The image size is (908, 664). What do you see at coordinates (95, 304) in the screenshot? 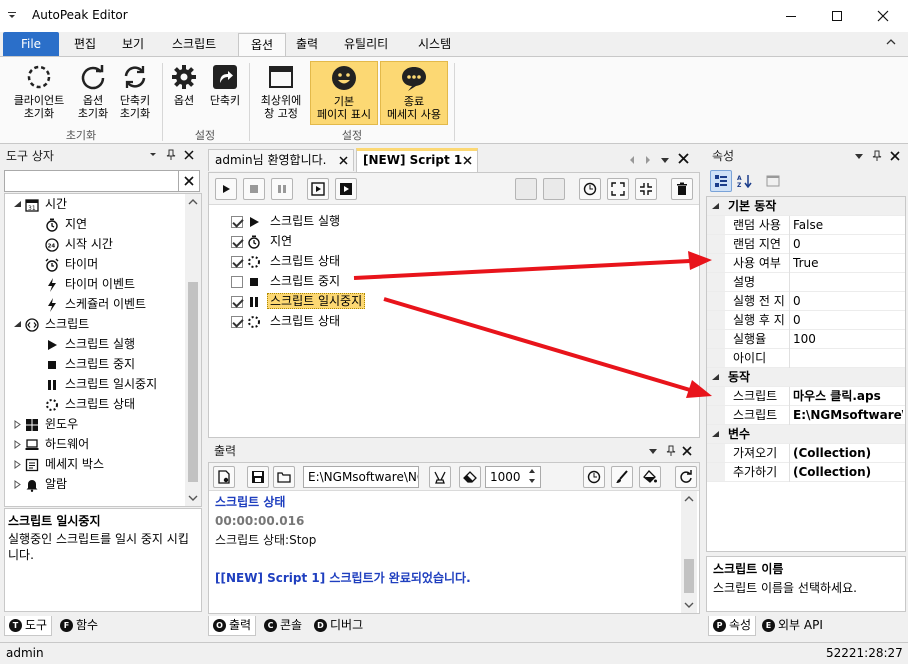
I see `tree-item: 스케쥴러 이벤트` at bounding box center [95, 304].